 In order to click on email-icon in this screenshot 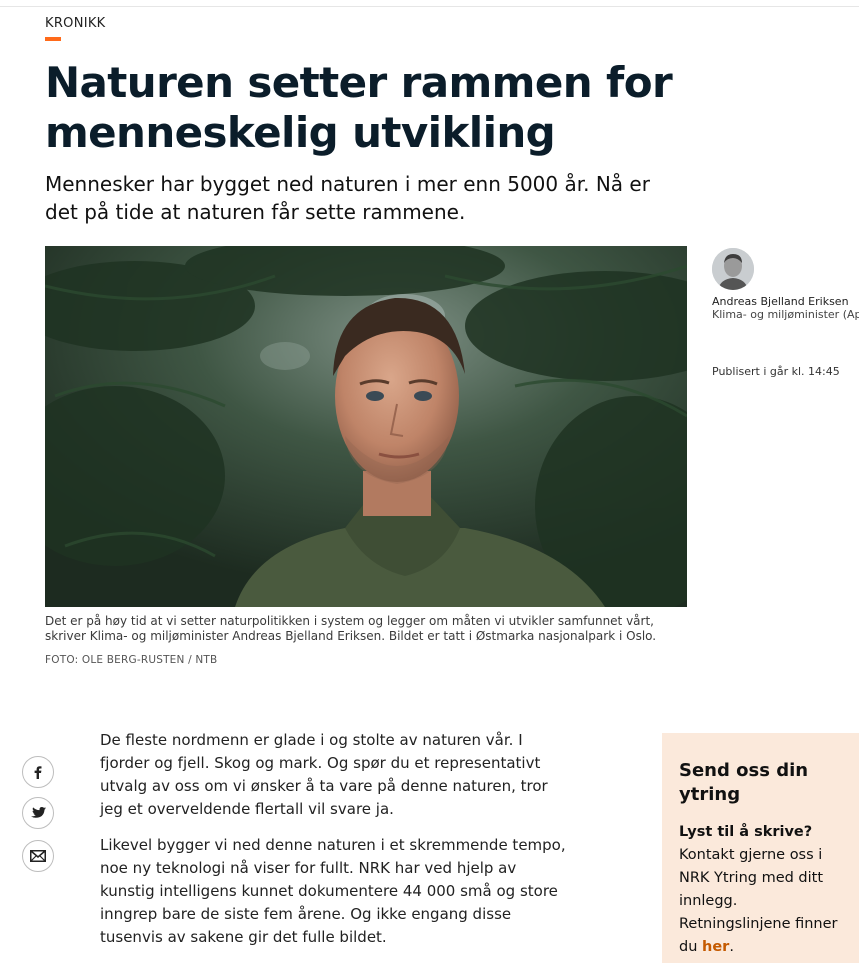, I will do `click(38, 856)`.